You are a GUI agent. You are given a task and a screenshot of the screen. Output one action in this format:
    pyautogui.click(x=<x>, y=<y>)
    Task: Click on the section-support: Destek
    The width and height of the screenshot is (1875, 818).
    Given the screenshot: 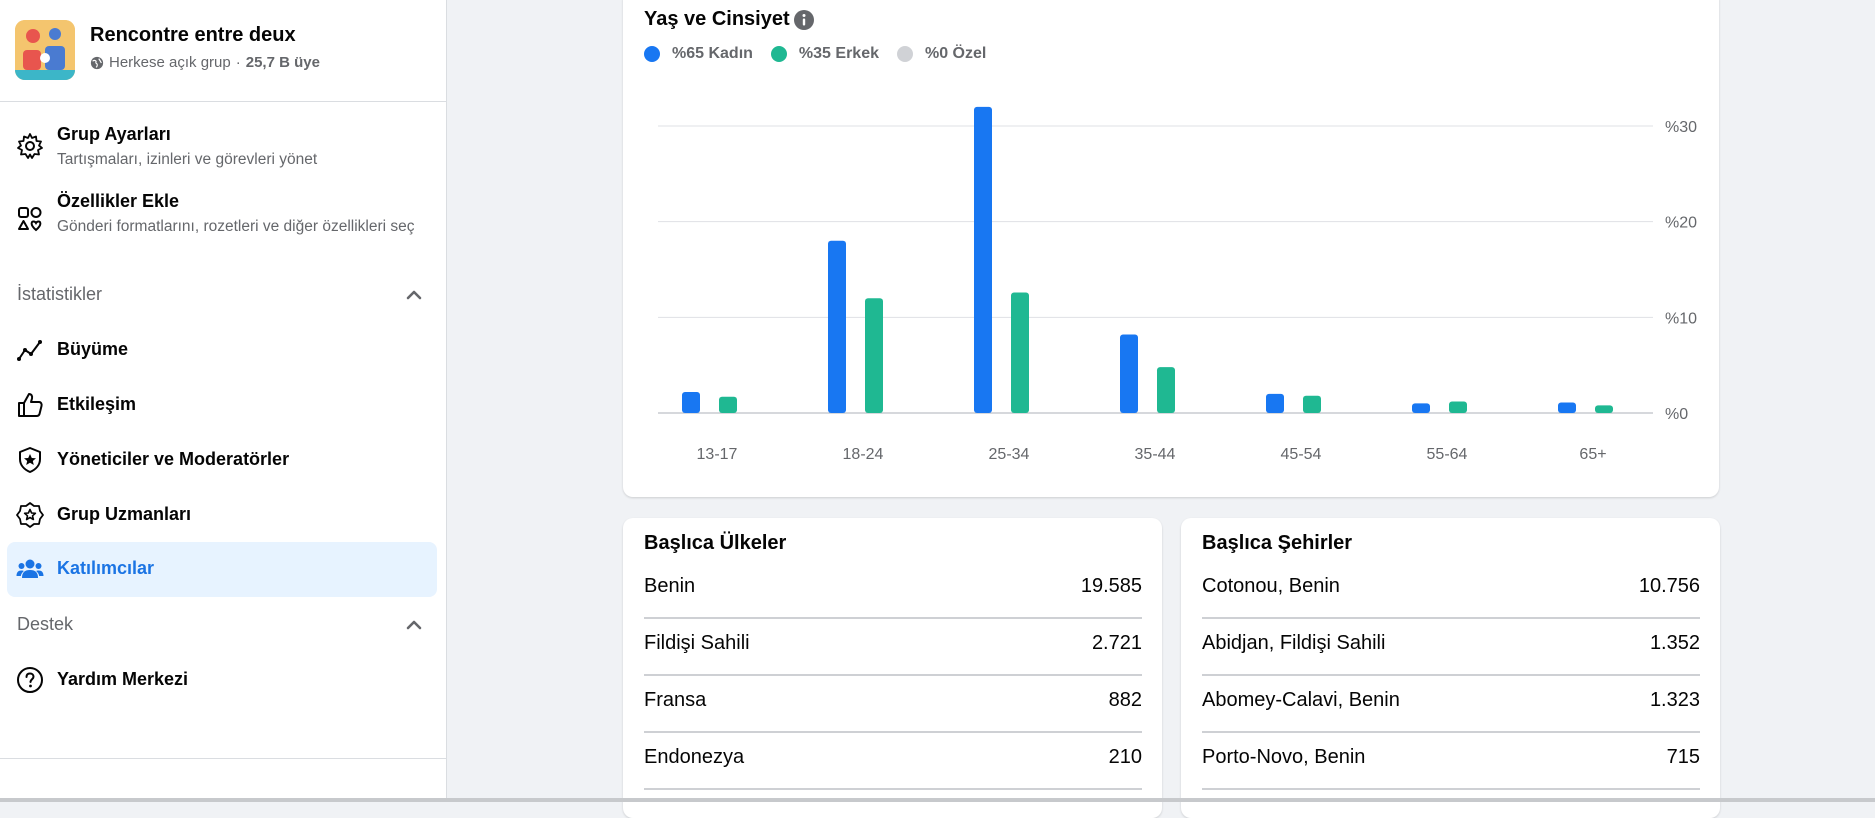 What is the action you would take?
    pyautogui.click(x=220, y=625)
    